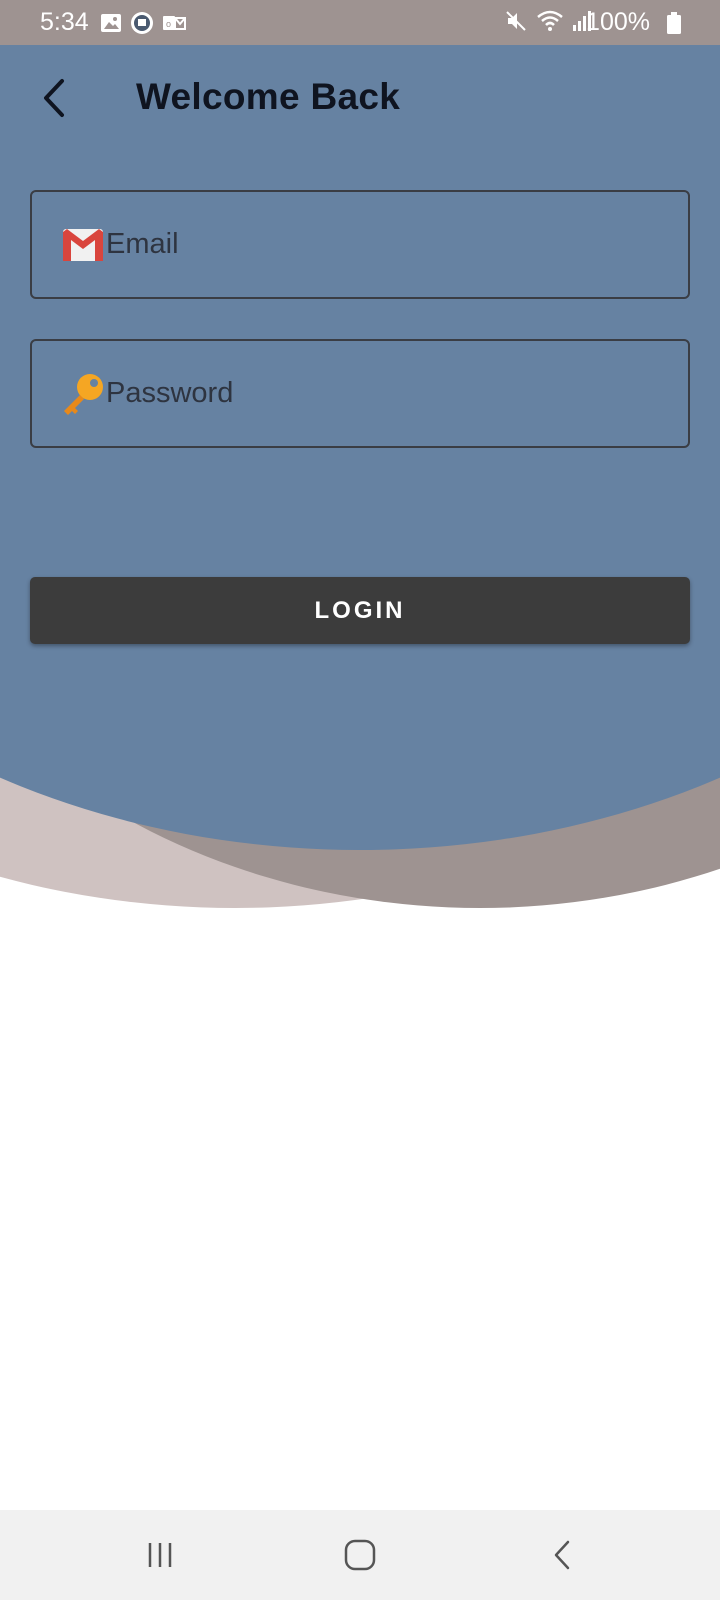  Describe the element at coordinates (170, 393) in the screenshot. I see `password-placeholder: Password` at that location.